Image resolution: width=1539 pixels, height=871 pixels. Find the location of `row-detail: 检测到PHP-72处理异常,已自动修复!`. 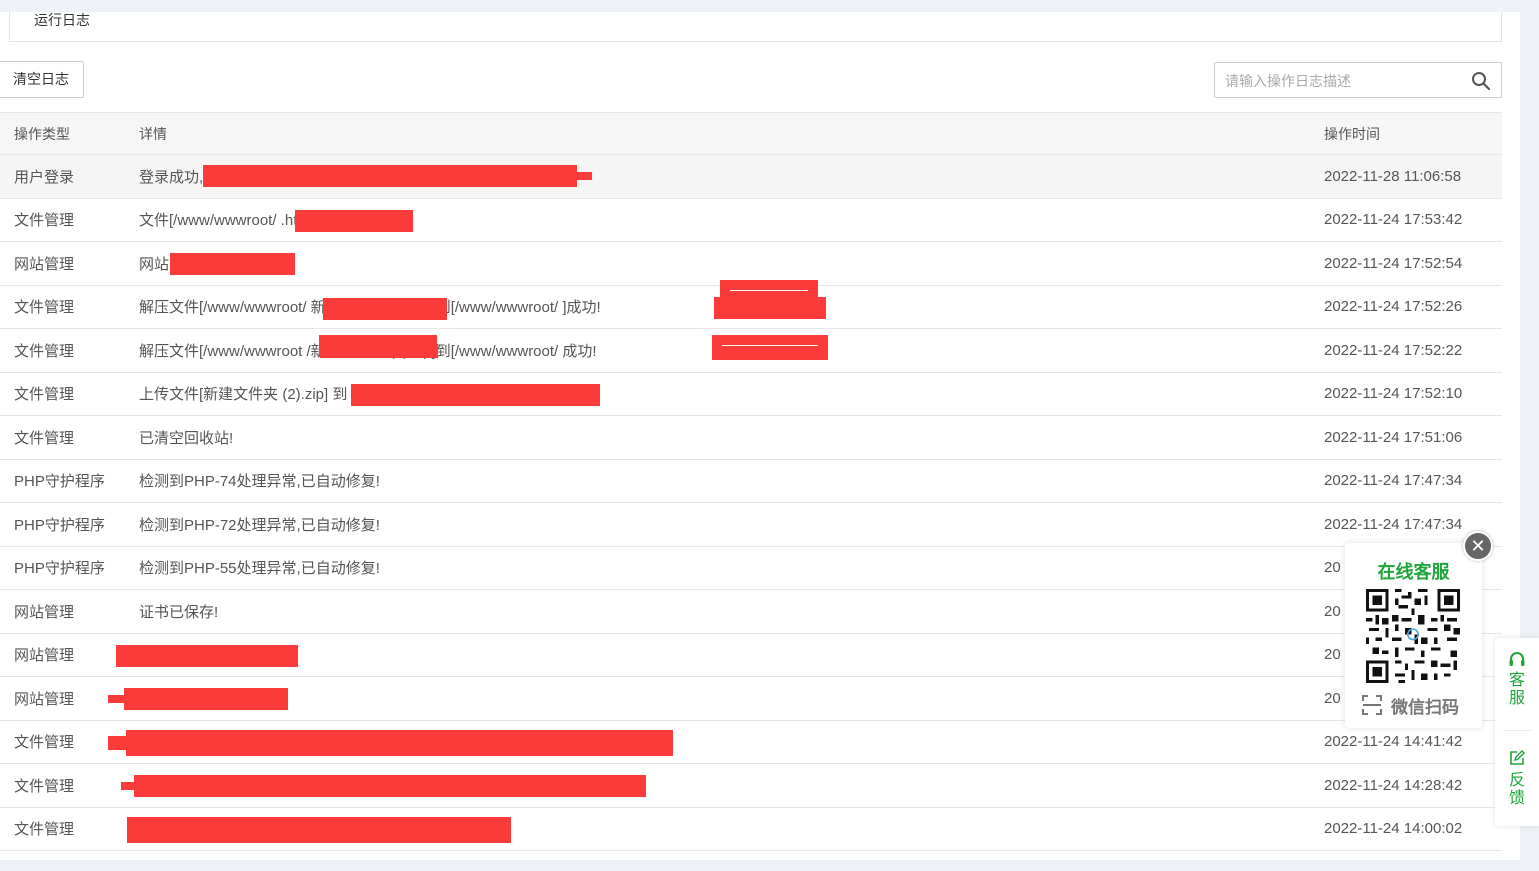

row-detail: 检测到PHP-72处理异常,已自动修复! is located at coordinates (259, 525).